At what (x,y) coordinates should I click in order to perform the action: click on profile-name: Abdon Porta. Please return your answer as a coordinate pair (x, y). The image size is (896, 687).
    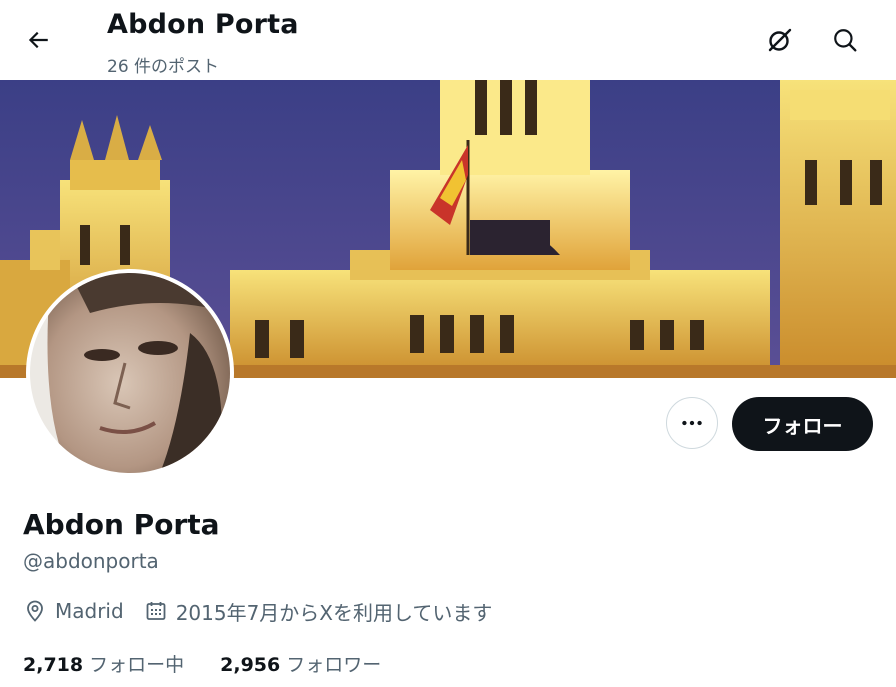
    Looking at the image, I should click on (121, 524).